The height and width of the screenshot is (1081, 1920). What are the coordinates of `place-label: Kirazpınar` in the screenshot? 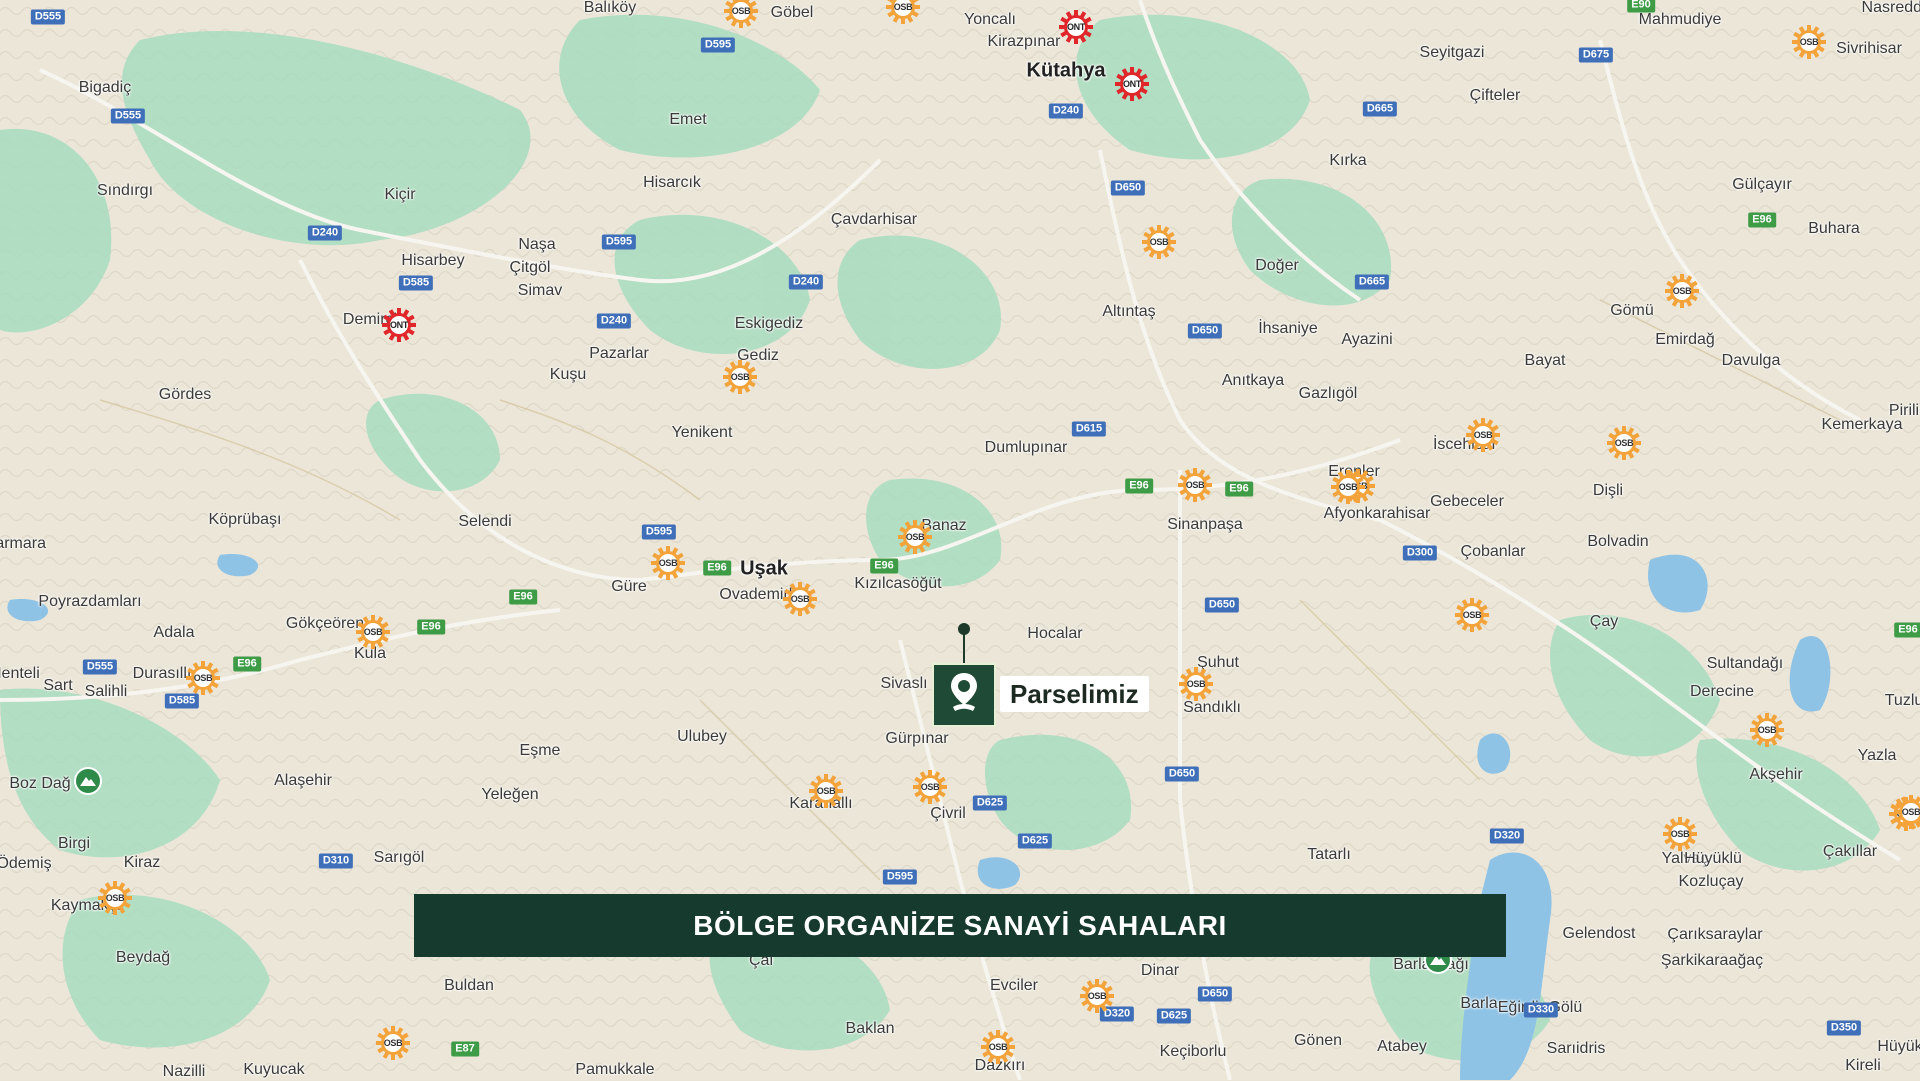 It's located at (1024, 41).